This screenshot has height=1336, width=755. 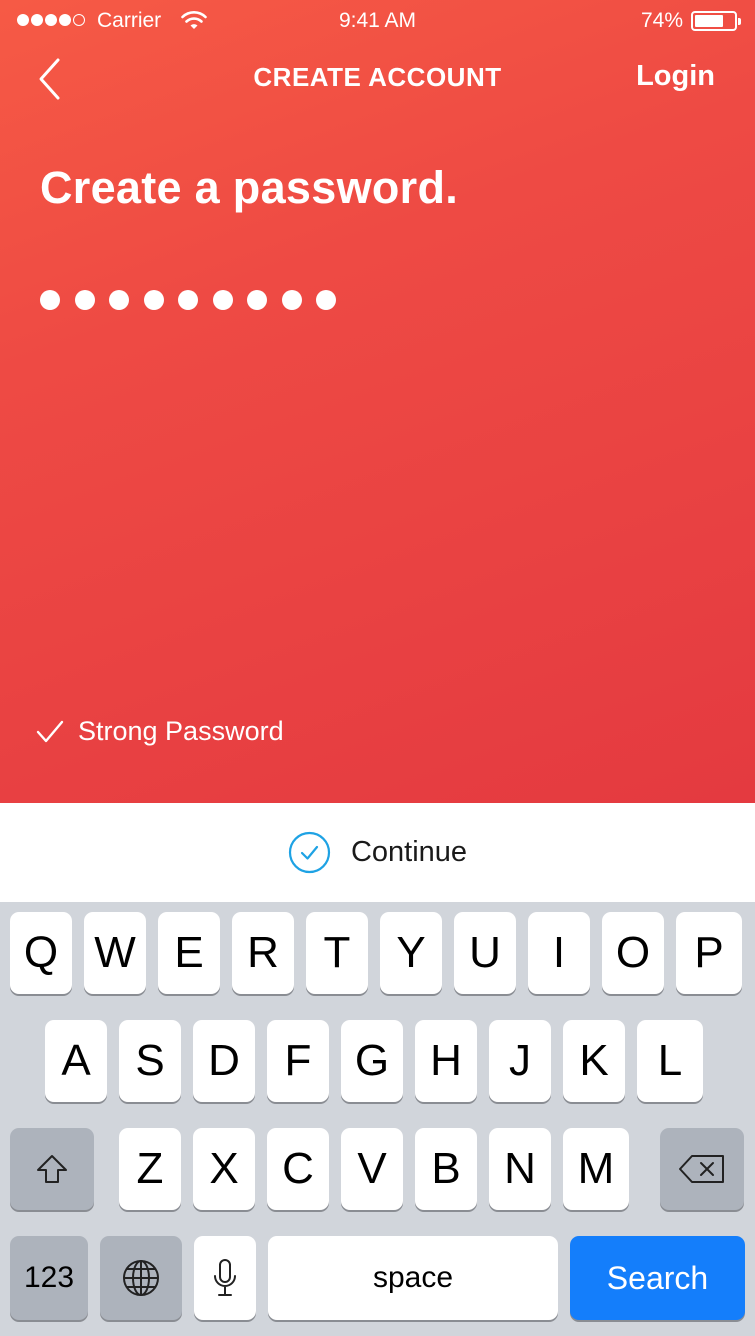 What do you see at coordinates (657, 1278) in the screenshot?
I see `search-key: Search` at bounding box center [657, 1278].